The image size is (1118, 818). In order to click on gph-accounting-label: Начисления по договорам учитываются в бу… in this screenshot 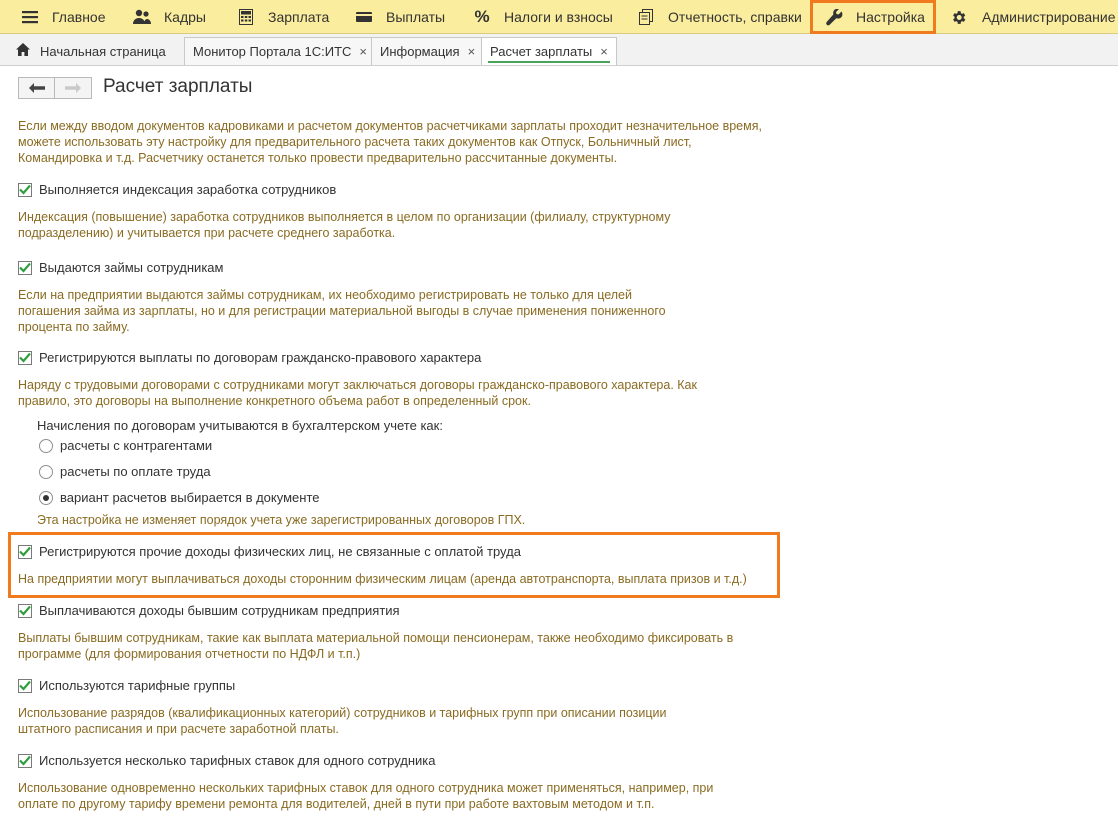, I will do `click(240, 425)`.